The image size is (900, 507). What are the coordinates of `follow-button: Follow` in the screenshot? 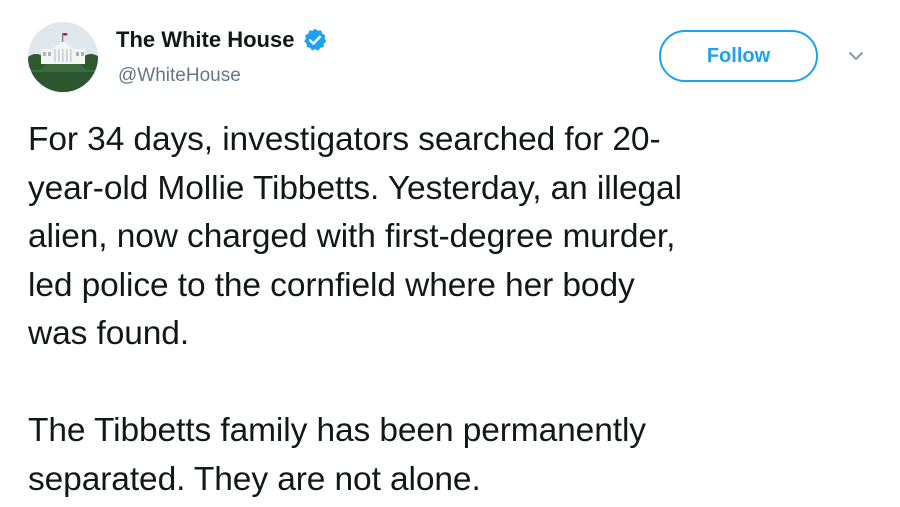 It's located at (738, 56).